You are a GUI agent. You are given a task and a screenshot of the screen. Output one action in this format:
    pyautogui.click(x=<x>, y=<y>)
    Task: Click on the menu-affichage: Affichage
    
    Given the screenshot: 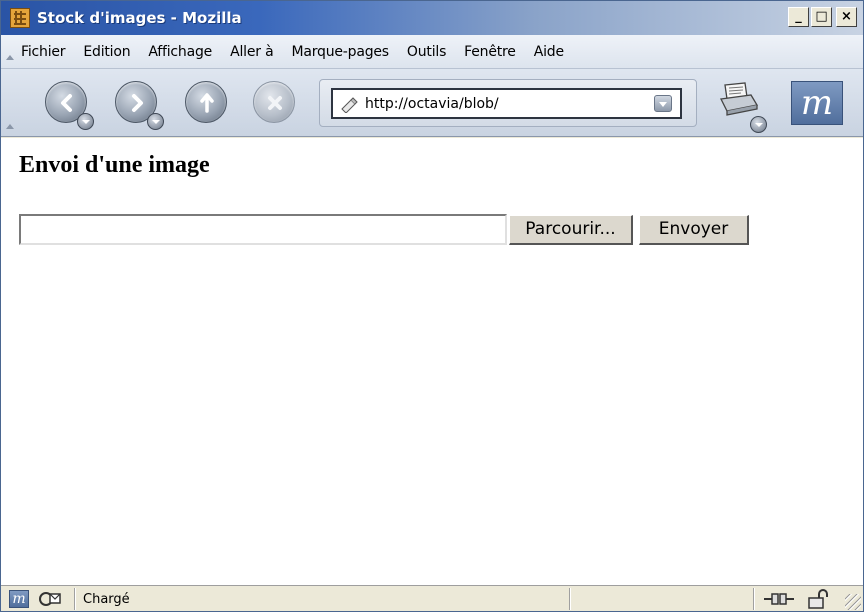 What is the action you would take?
    pyautogui.click(x=180, y=52)
    